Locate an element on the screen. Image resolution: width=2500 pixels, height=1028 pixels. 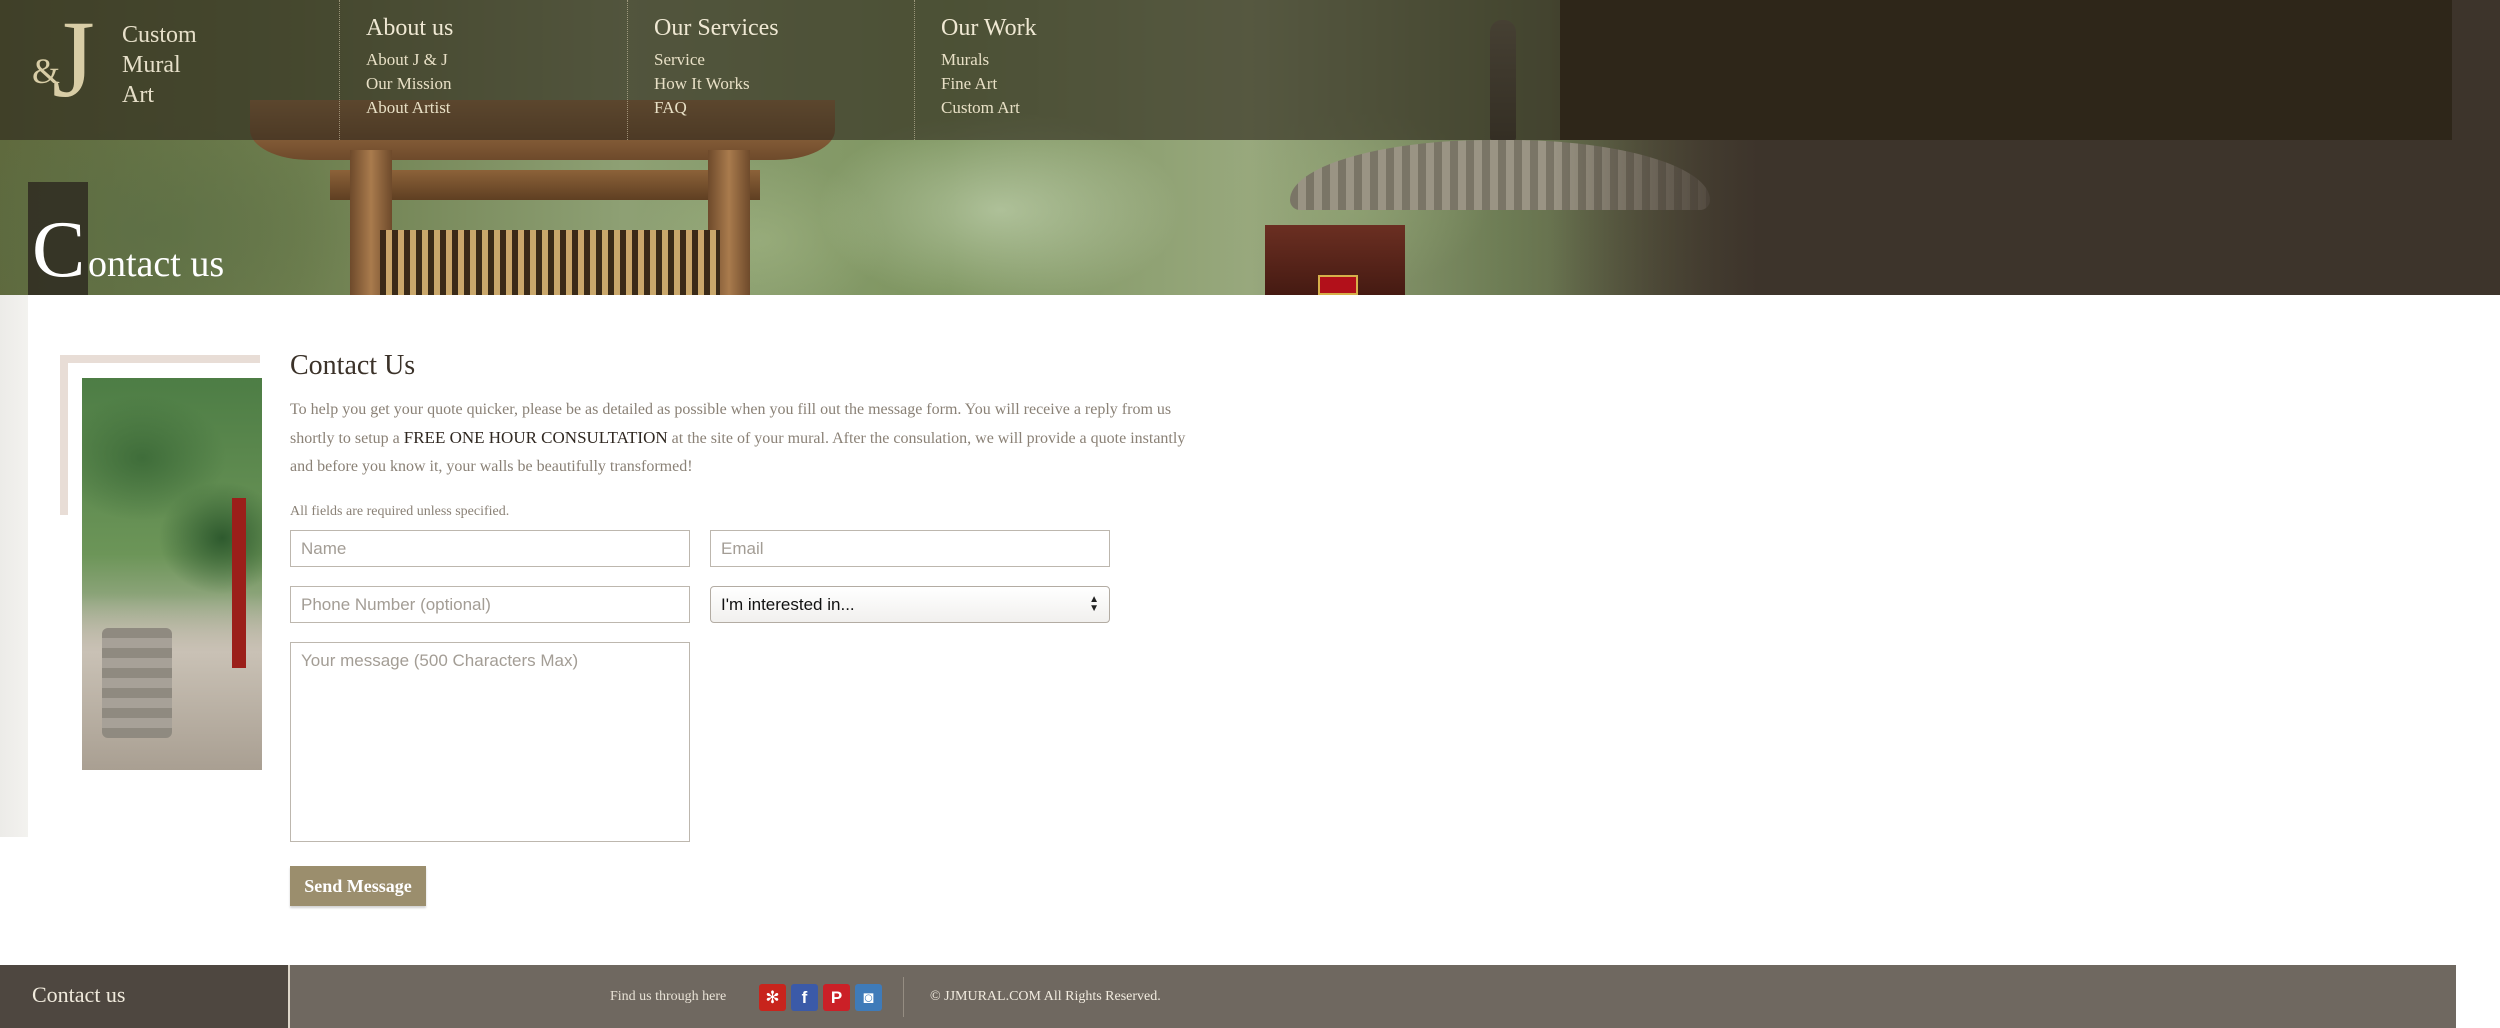
nav-heading-our-work: Our Work is located at coordinates (1077, 28).